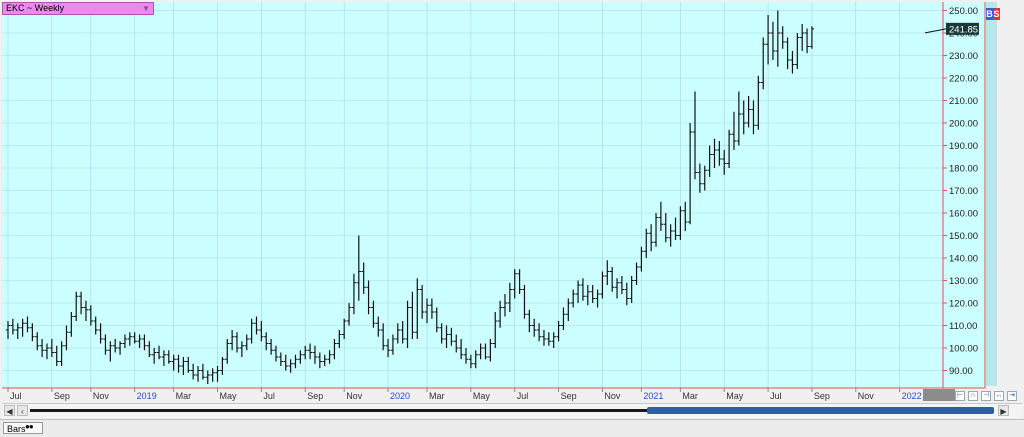 The width and height of the screenshot is (1024, 437). Describe the element at coordinates (960, 396) in the screenshot. I see `nav-start-icon: ⊢` at that location.